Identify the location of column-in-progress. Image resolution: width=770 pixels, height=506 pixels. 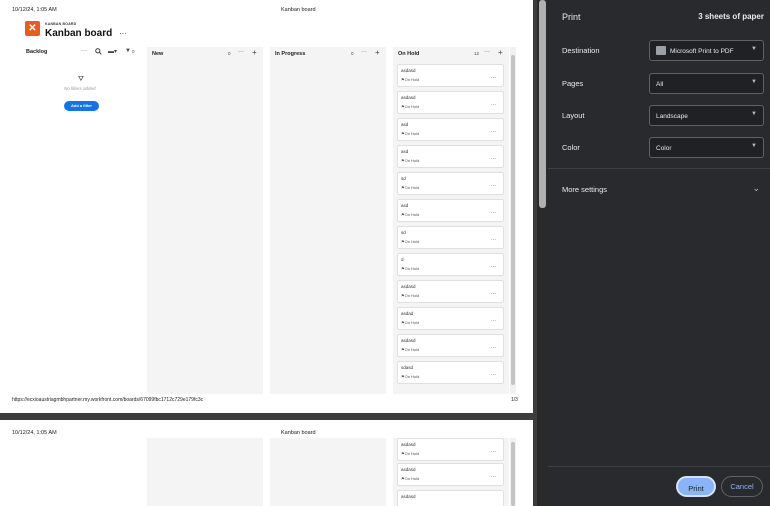
(328, 220).